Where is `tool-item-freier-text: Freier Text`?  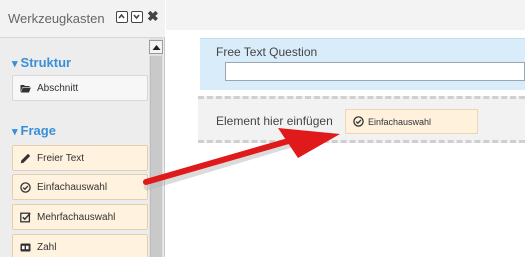 tool-item-freier-text: Freier Text is located at coordinates (80, 158).